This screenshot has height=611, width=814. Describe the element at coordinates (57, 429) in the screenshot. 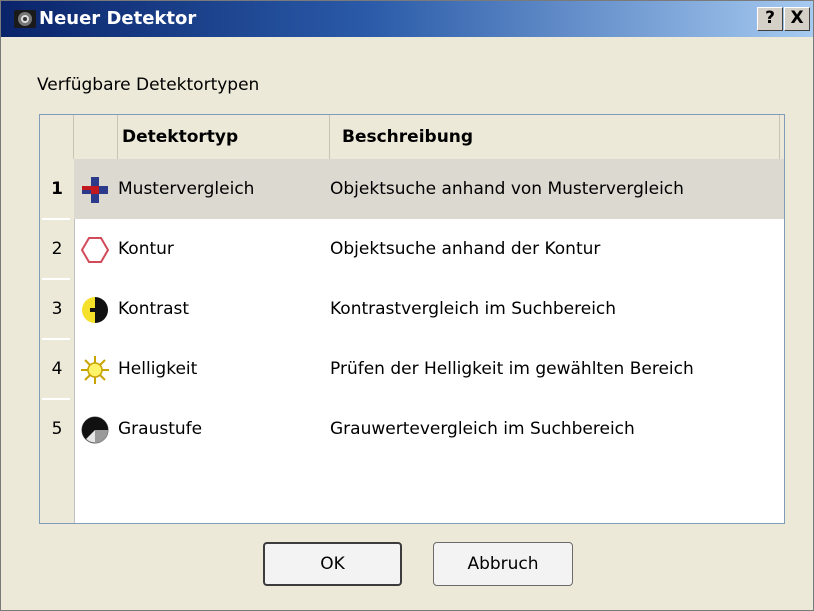

I see `row-header-5: 5` at that location.